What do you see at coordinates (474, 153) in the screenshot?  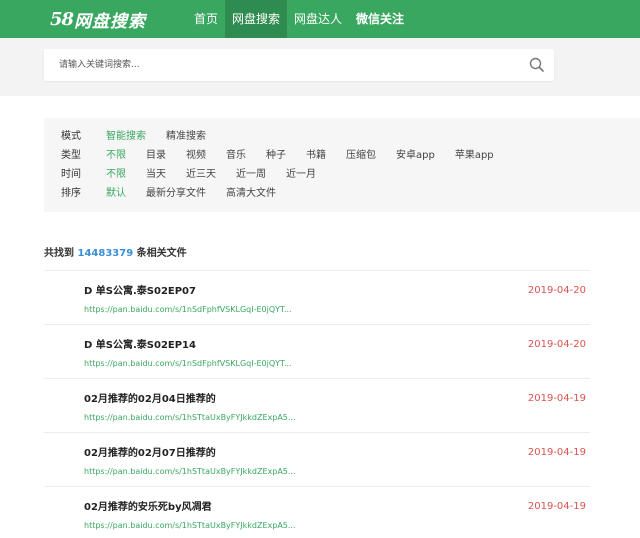 I see `filter-type-ios-app: 苹果app` at bounding box center [474, 153].